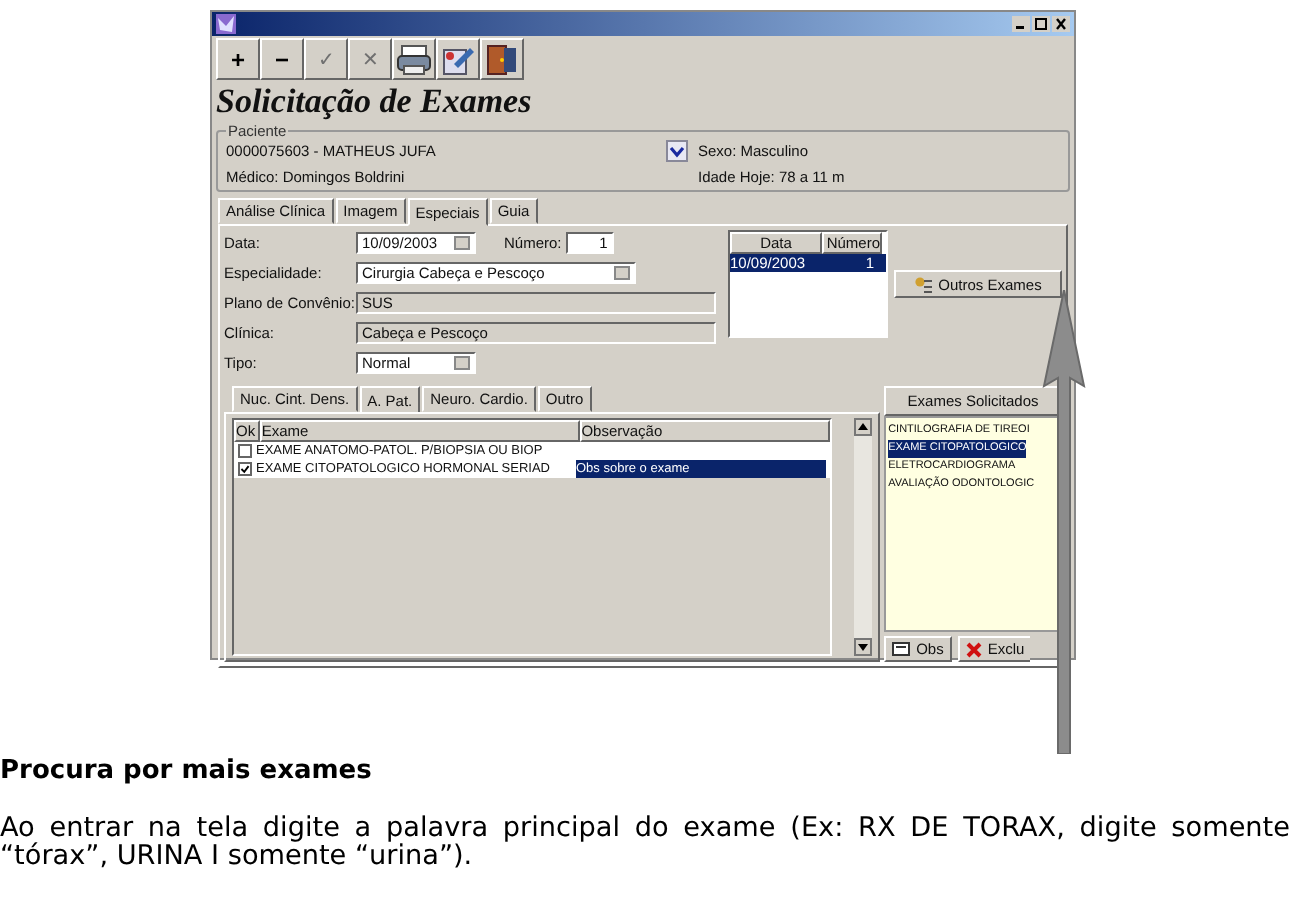  What do you see at coordinates (414, 59) in the screenshot?
I see `printer-icon` at bounding box center [414, 59].